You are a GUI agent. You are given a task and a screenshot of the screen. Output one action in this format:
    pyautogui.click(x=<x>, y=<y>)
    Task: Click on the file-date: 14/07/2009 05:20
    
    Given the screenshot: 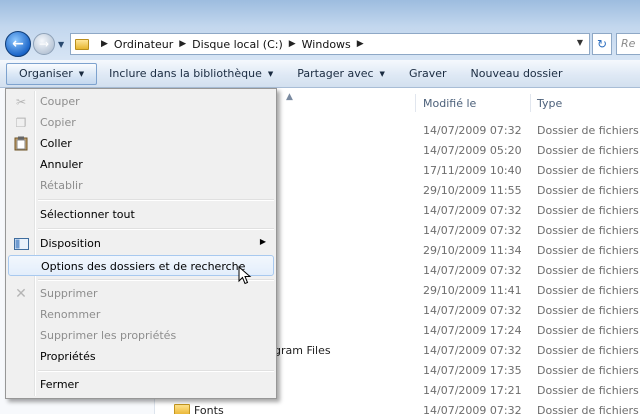 What is the action you would take?
    pyautogui.click(x=472, y=150)
    